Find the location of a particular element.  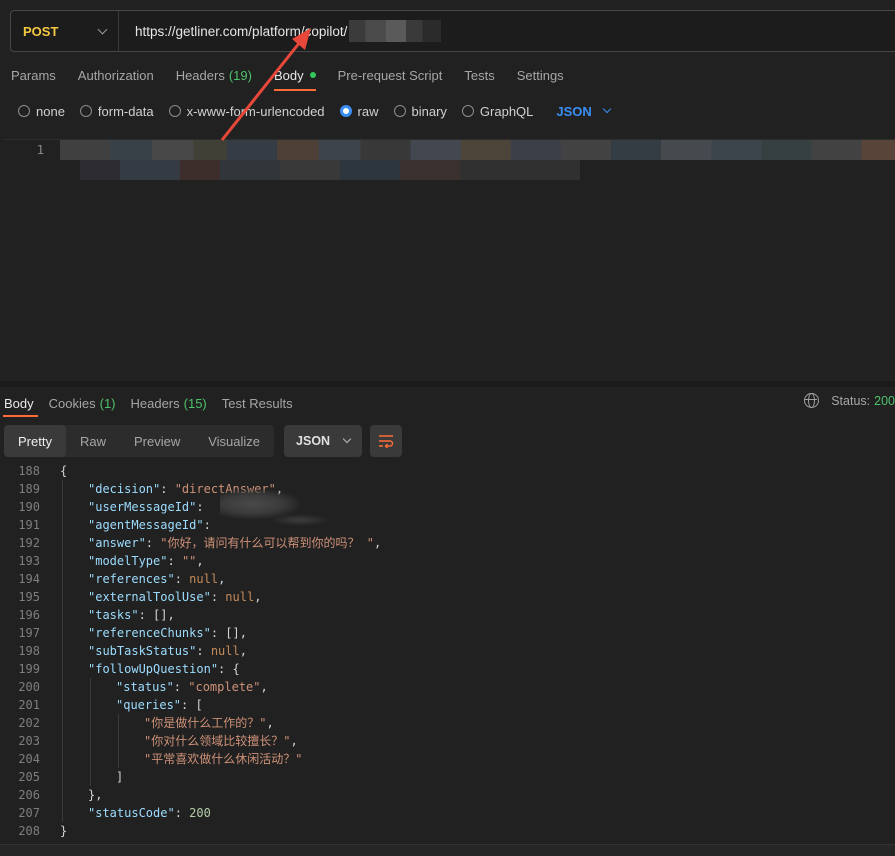

redacted-value is located at coordinates (300, 520).